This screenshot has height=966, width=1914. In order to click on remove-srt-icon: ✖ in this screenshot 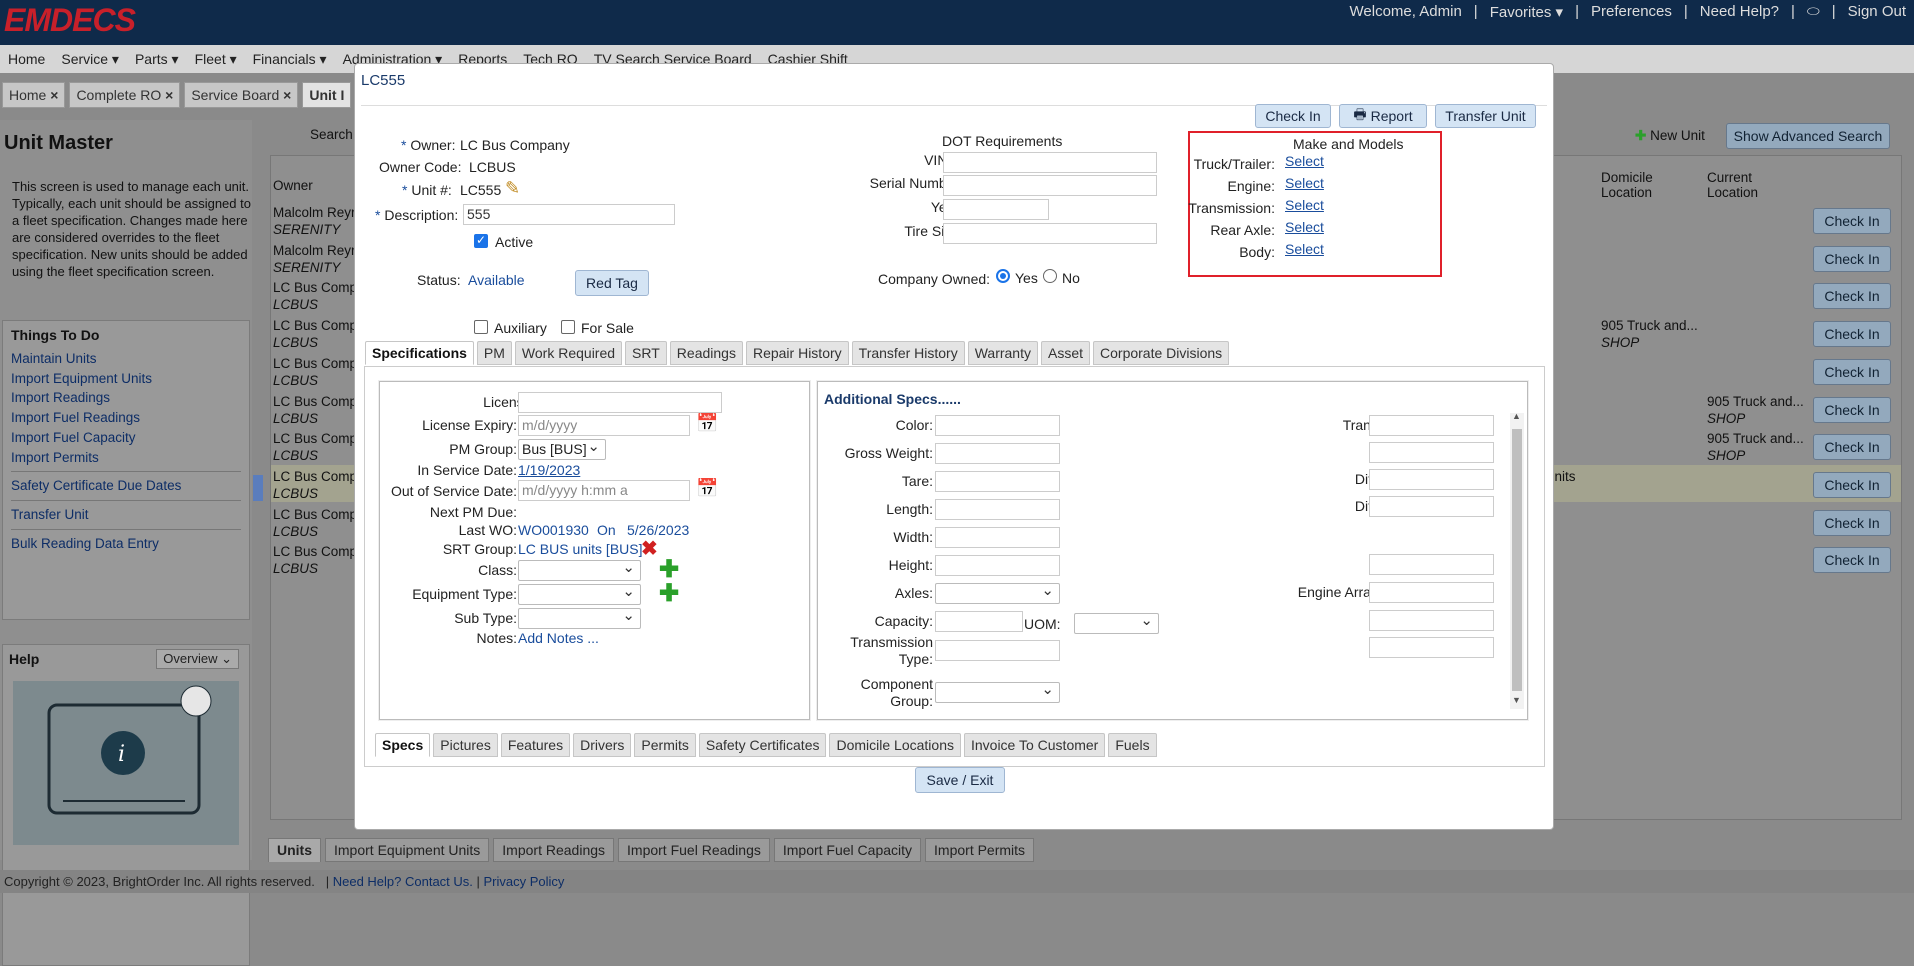, I will do `click(649, 549)`.